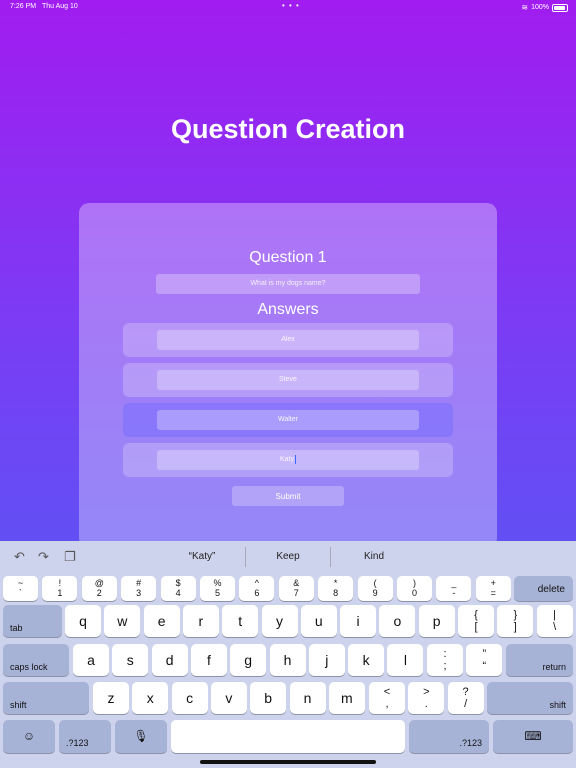 Image resolution: width=576 pixels, height=768 pixels. Describe the element at coordinates (397, 621) in the screenshot. I see `key-o: o` at that location.